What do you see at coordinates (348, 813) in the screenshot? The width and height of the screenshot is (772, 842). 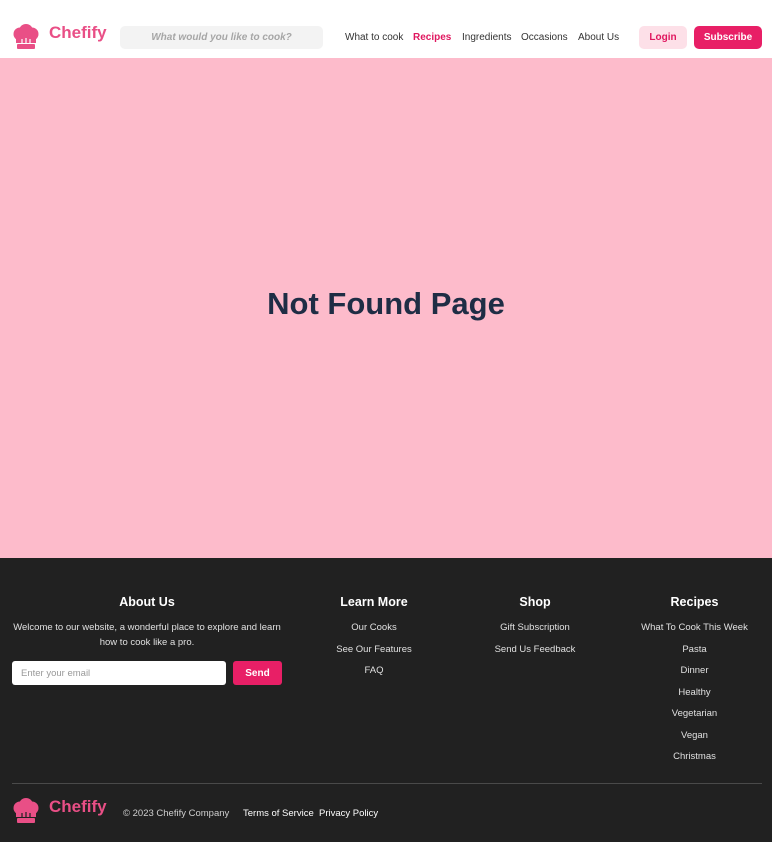 I see `privacy-policy-link: Privacy Policy` at bounding box center [348, 813].